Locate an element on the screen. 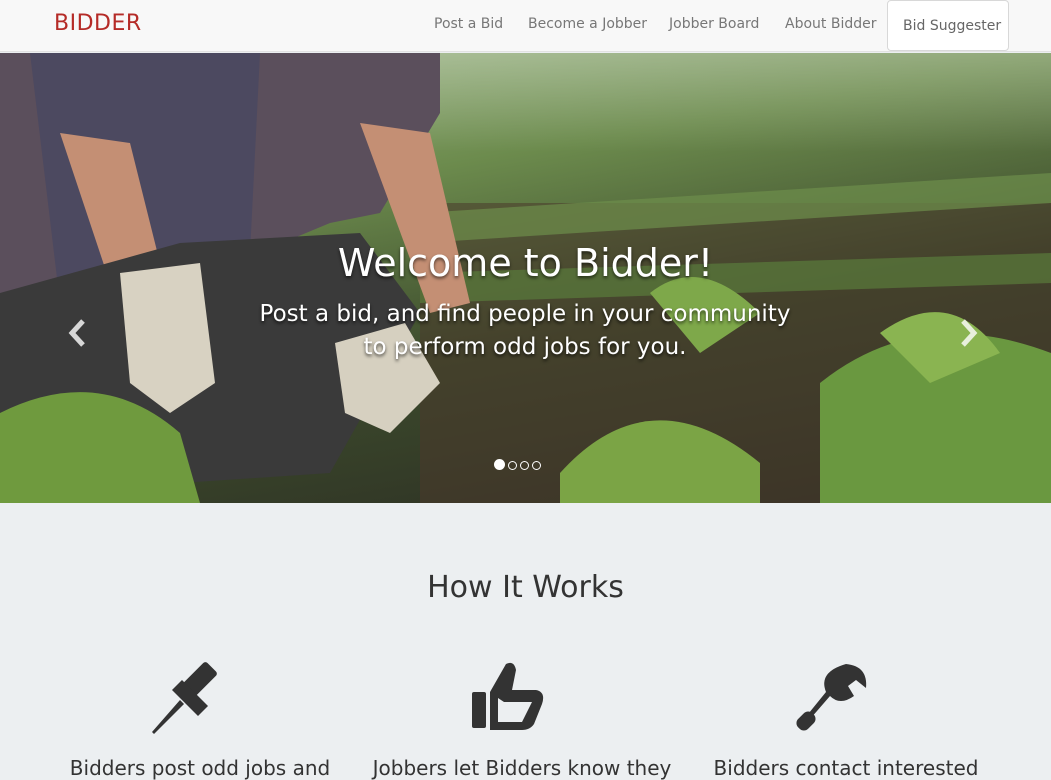 The width and height of the screenshot is (1051, 780). carousel-next-button is located at coordinates (969, 337).